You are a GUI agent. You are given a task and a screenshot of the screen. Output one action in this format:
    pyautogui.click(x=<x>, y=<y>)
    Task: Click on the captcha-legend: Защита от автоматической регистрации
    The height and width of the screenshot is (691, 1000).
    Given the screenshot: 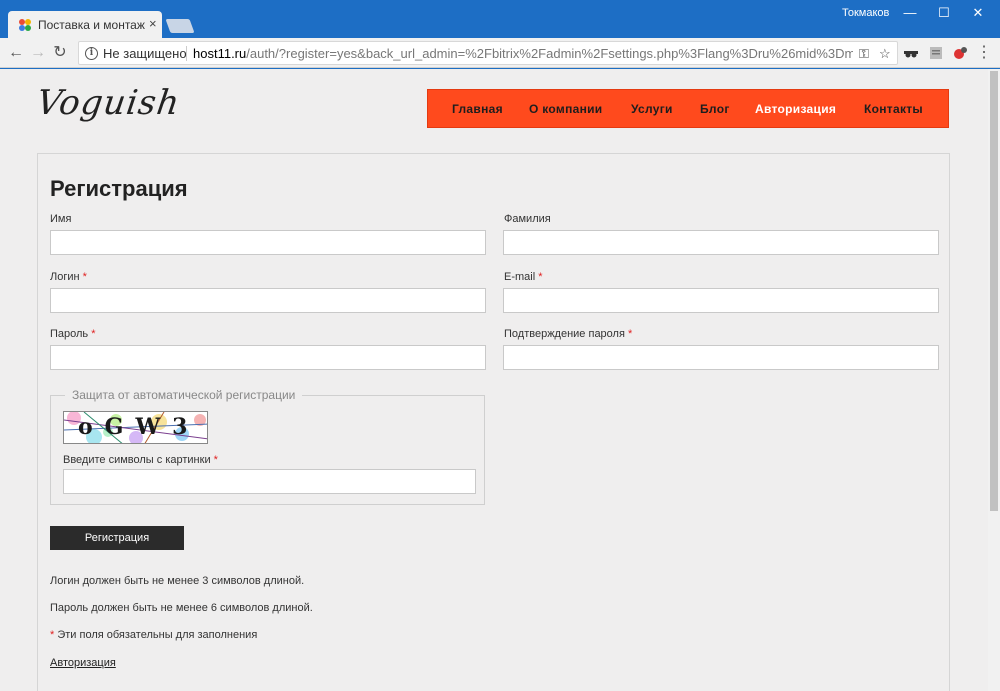 What is the action you would take?
    pyautogui.click(x=184, y=395)
    